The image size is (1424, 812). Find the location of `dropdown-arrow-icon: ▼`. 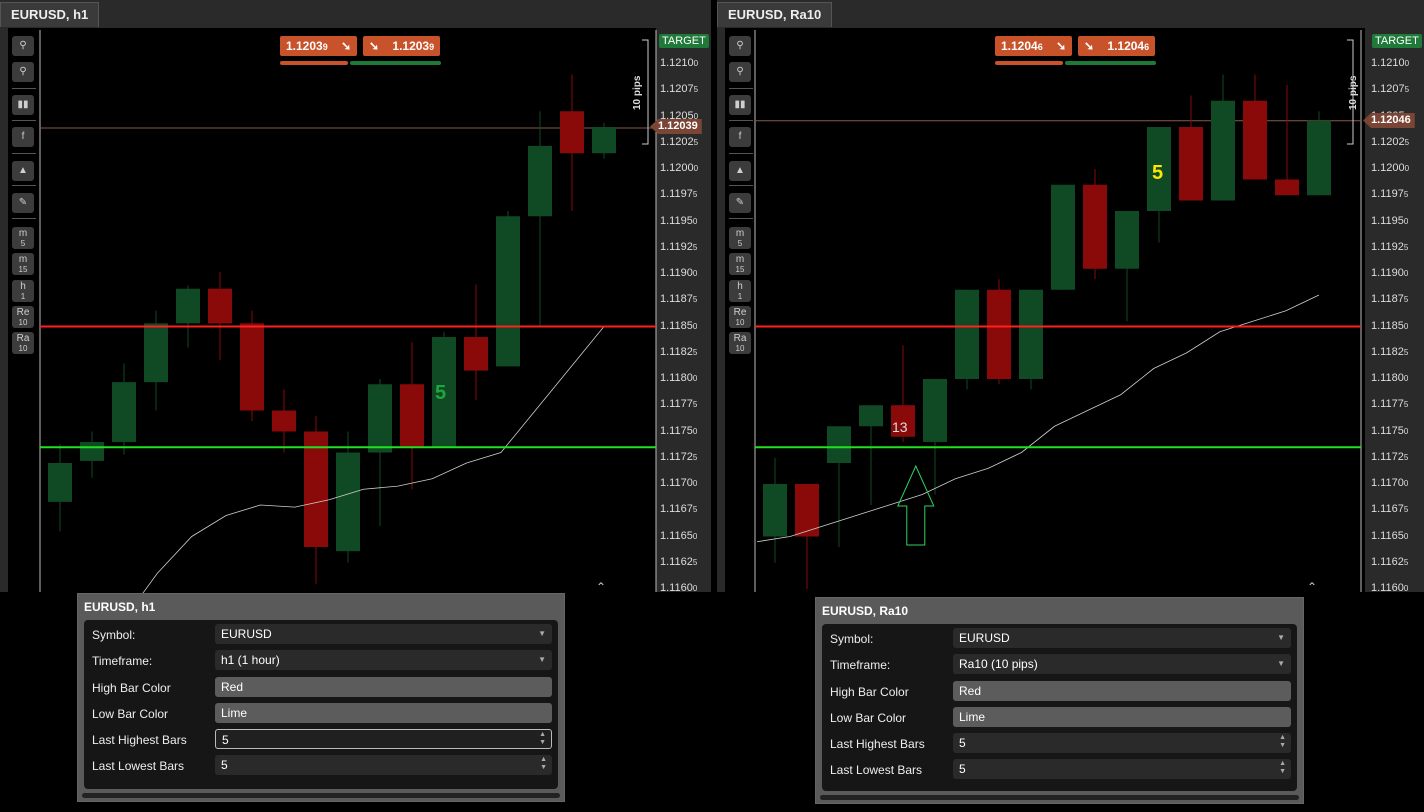

dropdown-arrow-icon: ▼ is located at coordinates (1281, 637).